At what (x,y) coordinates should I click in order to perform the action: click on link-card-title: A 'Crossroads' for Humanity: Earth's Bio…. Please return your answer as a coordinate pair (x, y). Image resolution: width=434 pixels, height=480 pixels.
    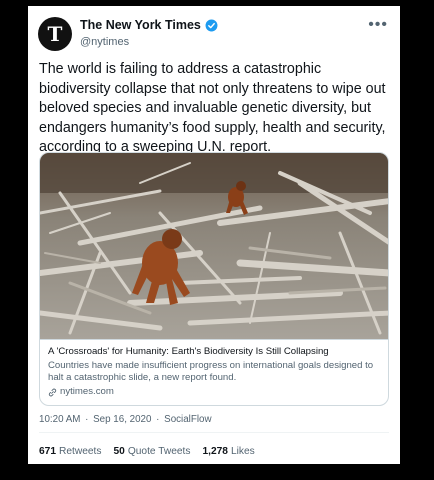
    Looking at the image, I should click on (188, 351).